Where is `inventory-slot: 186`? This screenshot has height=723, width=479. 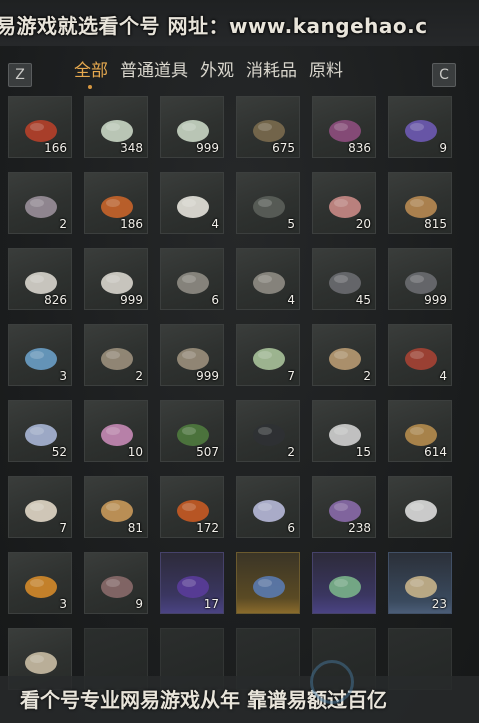
inventory-slot: 186 is located at coordinates (116, 203).